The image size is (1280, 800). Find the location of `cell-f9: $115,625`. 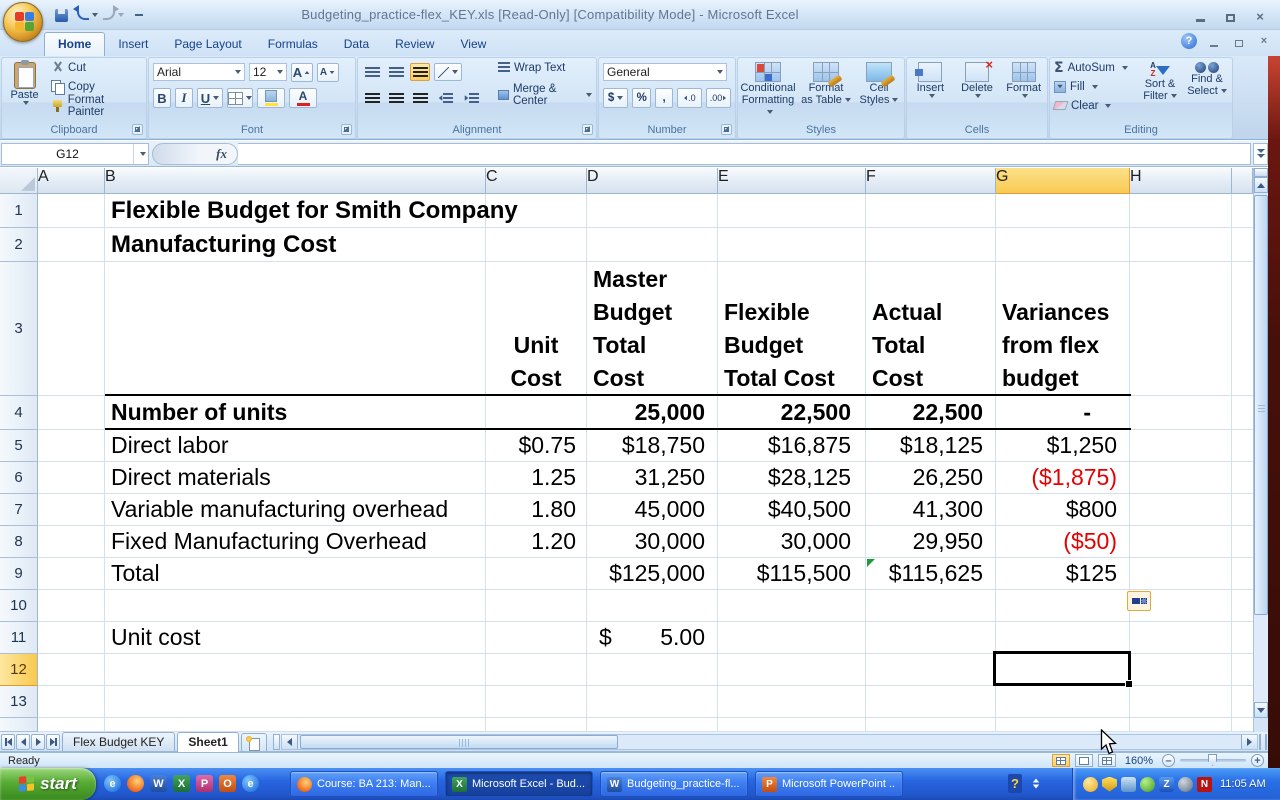

cell-f9: $115,625 is located at coordinates (931, 574).